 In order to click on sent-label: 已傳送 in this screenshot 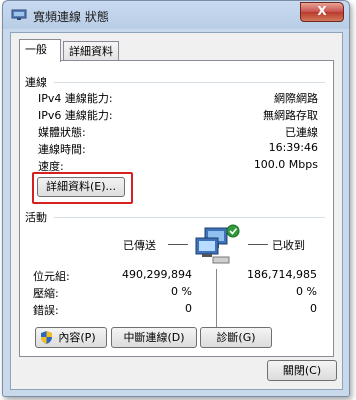, I will do `click(139, 245)`.